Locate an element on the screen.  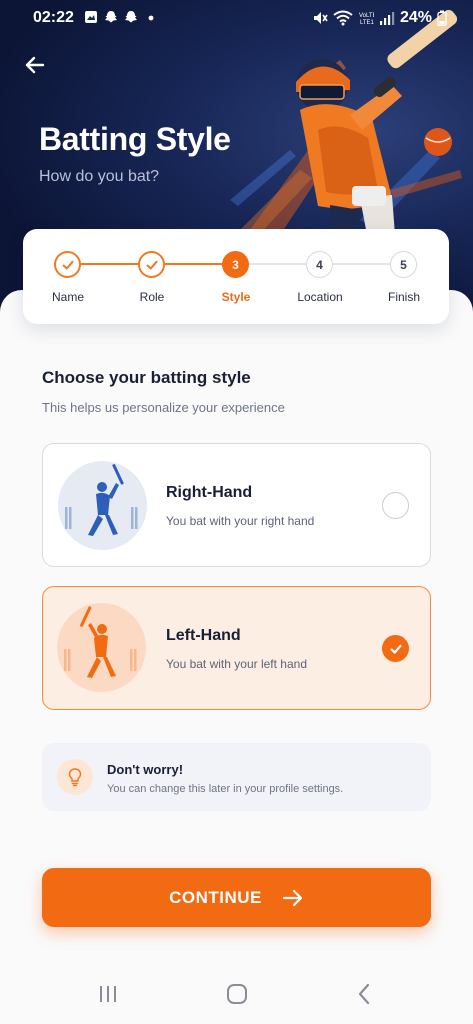
gallery-icon is located at coordinates (91, 17).